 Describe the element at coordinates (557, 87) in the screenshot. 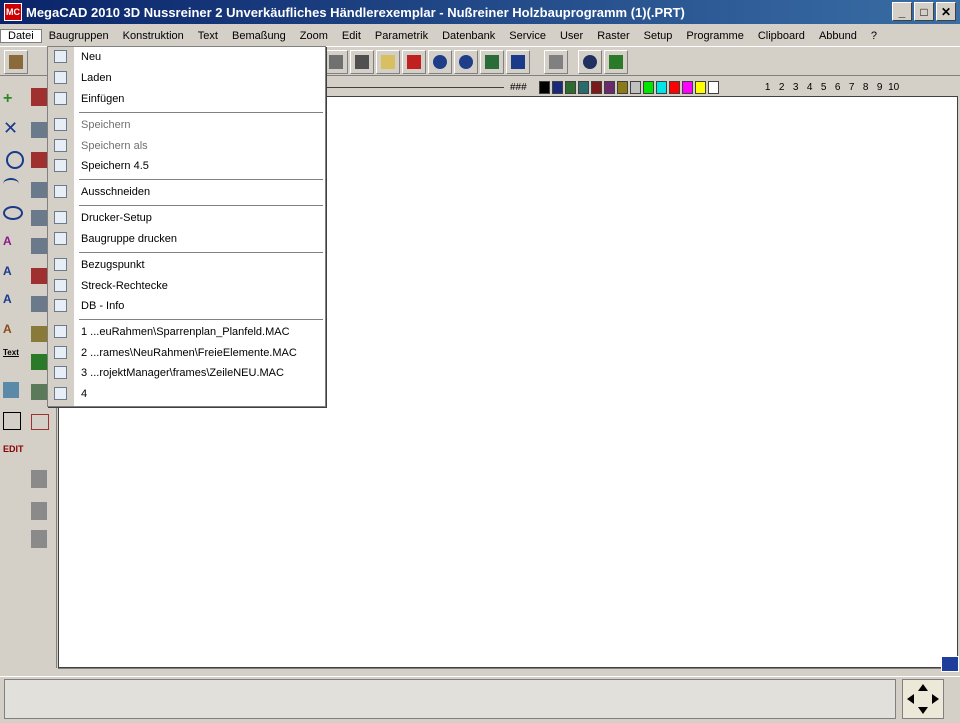

I see `color-swatch-navy` at that location.